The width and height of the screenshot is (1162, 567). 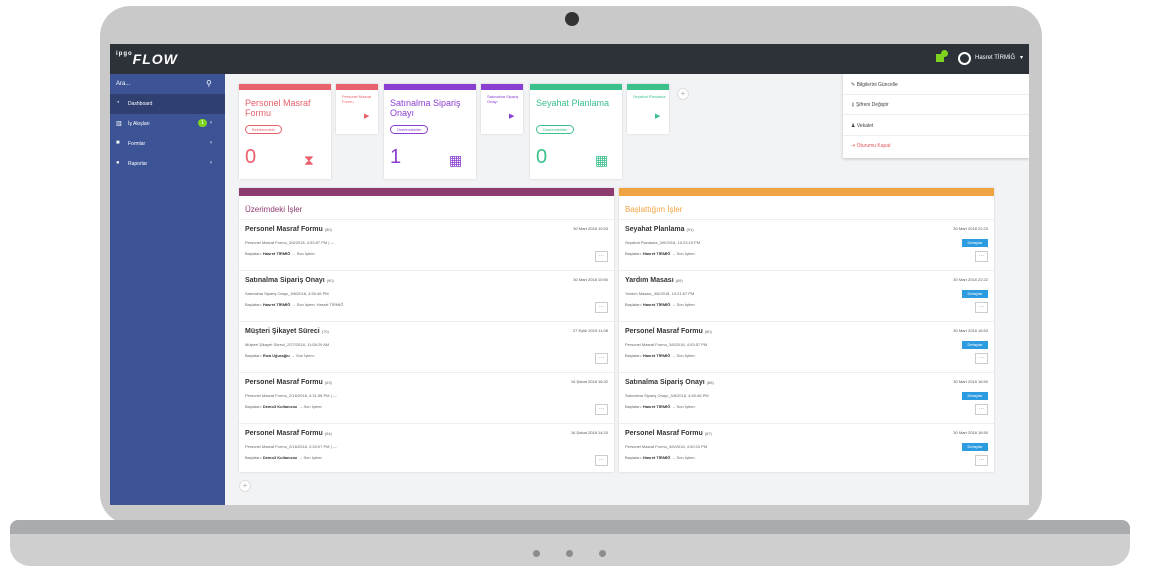 What do you see at coordinates (167, 164) in the screenshot?
I see `sidebar-item-reports: ● Raporlar ›` at bounding box center [167, 164].